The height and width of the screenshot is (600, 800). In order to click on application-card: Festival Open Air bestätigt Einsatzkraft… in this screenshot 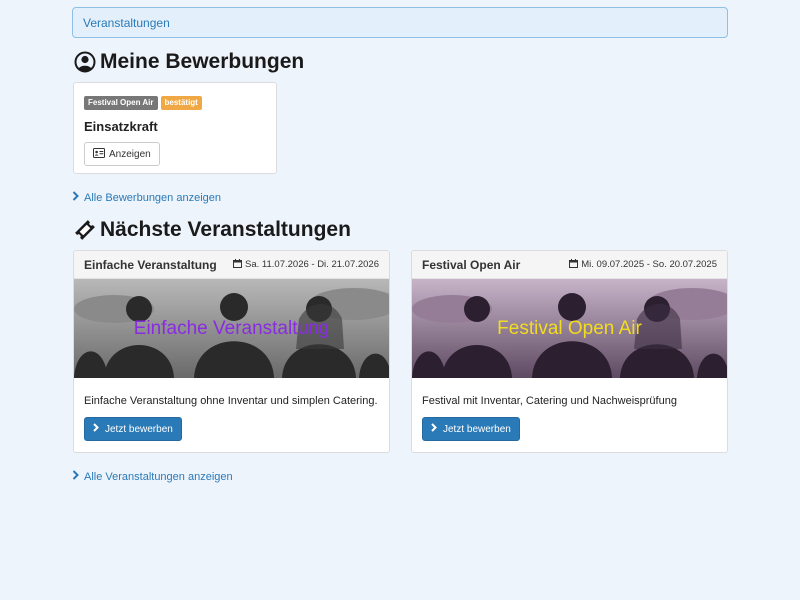, I will do `click(175, 128)`.